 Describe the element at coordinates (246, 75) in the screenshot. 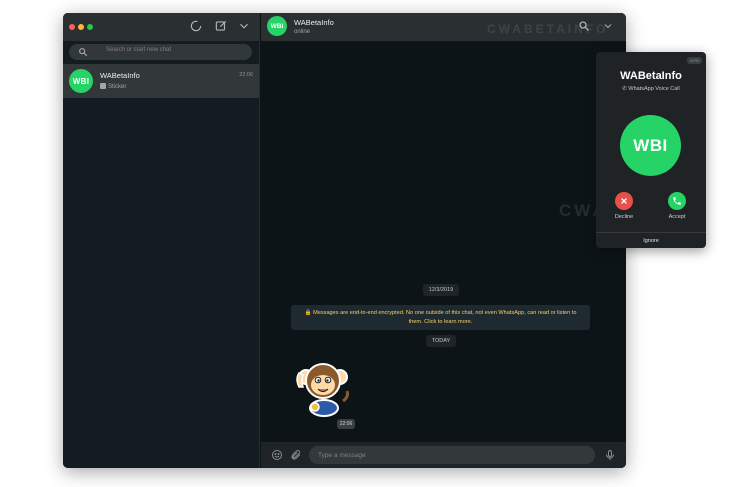

I see `chat-time: 22:06` at that location.